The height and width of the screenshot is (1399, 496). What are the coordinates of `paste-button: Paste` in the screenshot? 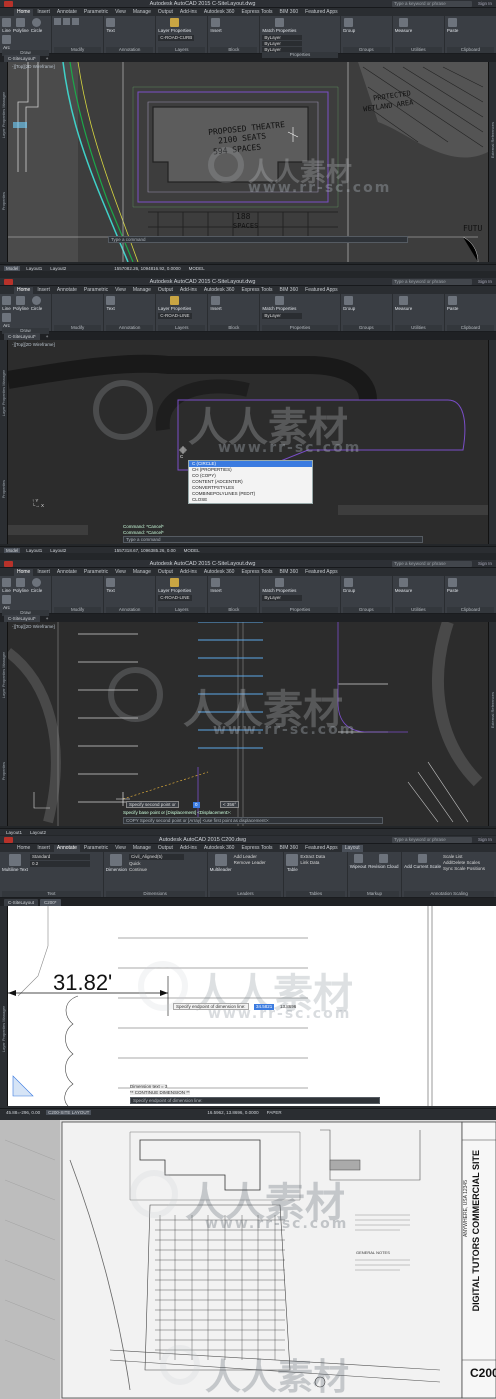 It's located at (452, 25).